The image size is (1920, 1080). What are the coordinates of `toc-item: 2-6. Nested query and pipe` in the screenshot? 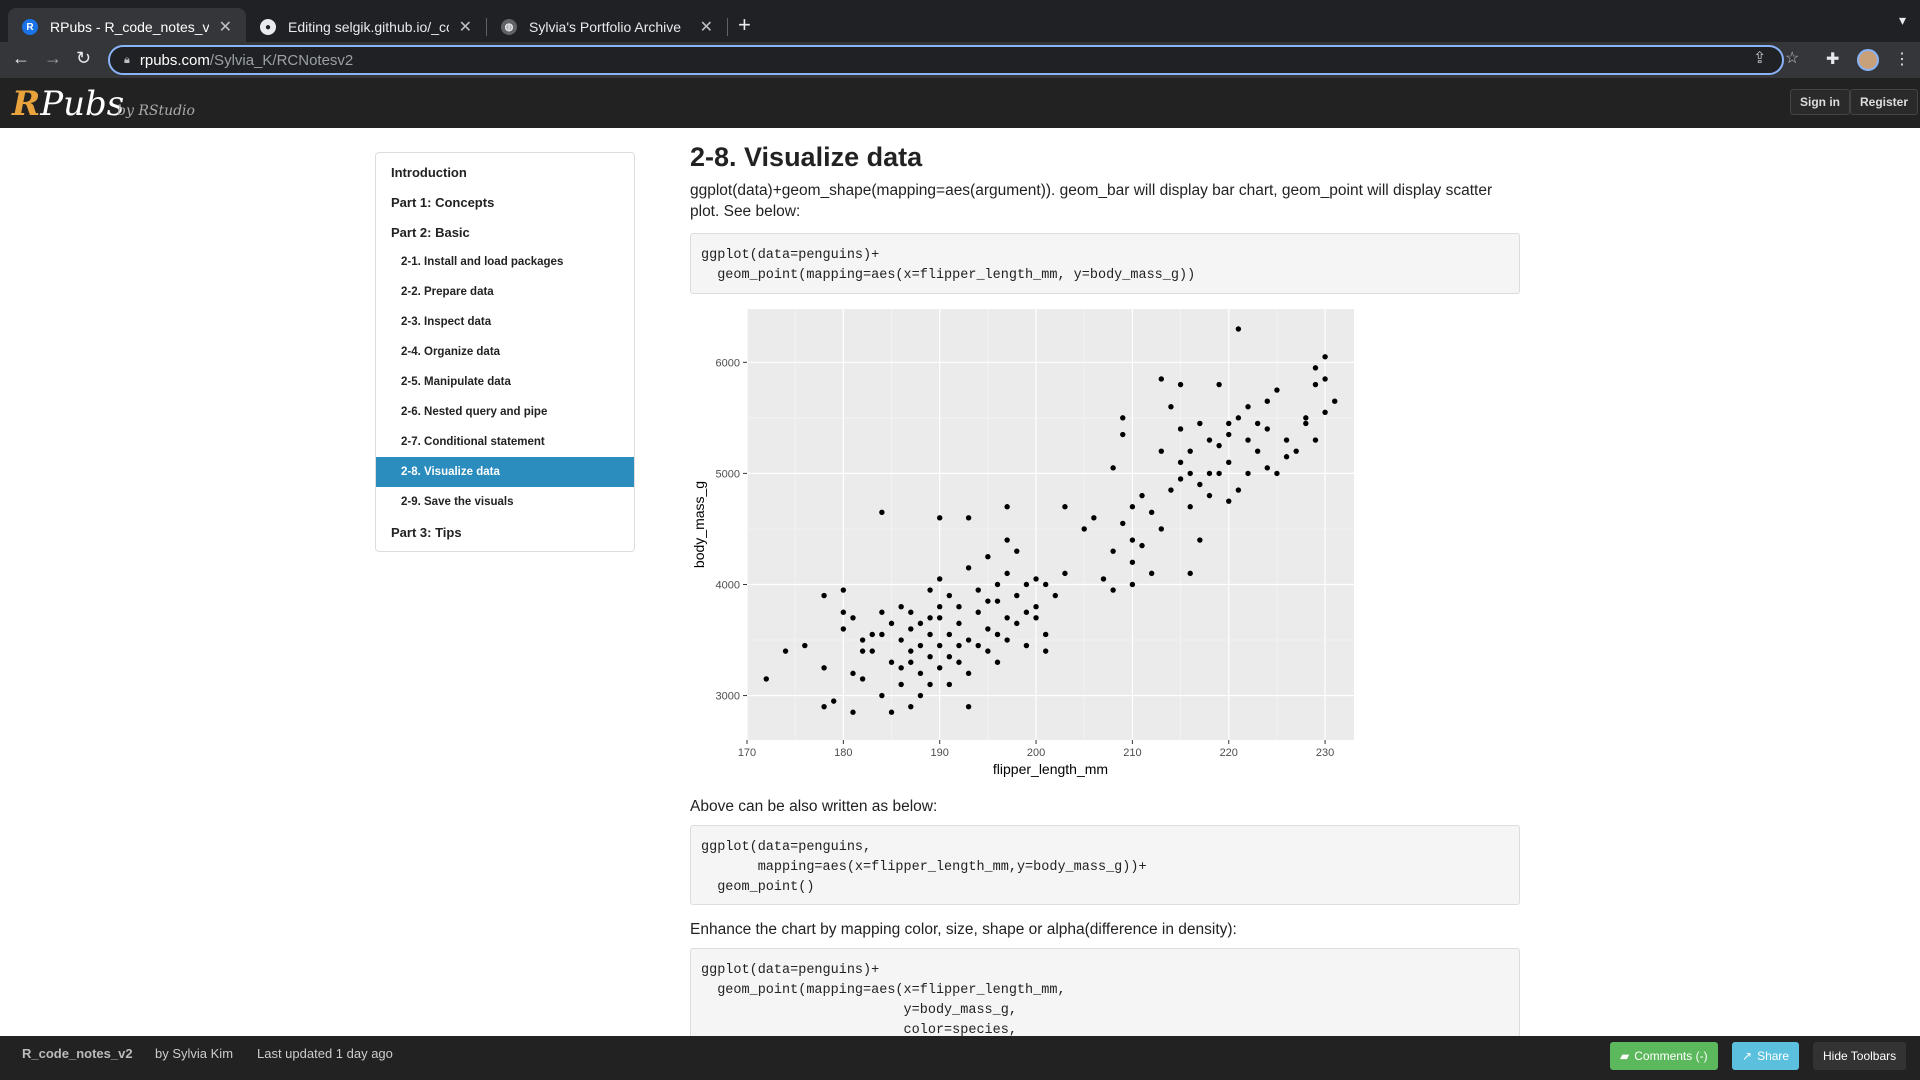 It's located at (505, 412).